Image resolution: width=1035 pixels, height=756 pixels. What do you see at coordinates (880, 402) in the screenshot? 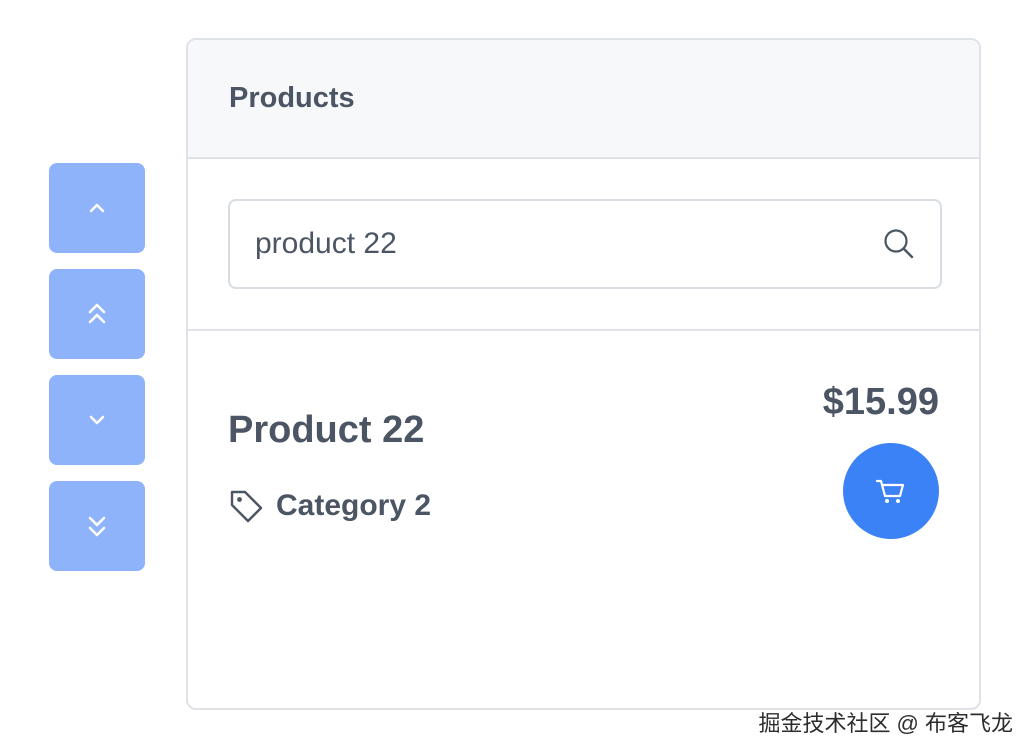
I see `product-price: $15.99` at bounding box center [880, 402].